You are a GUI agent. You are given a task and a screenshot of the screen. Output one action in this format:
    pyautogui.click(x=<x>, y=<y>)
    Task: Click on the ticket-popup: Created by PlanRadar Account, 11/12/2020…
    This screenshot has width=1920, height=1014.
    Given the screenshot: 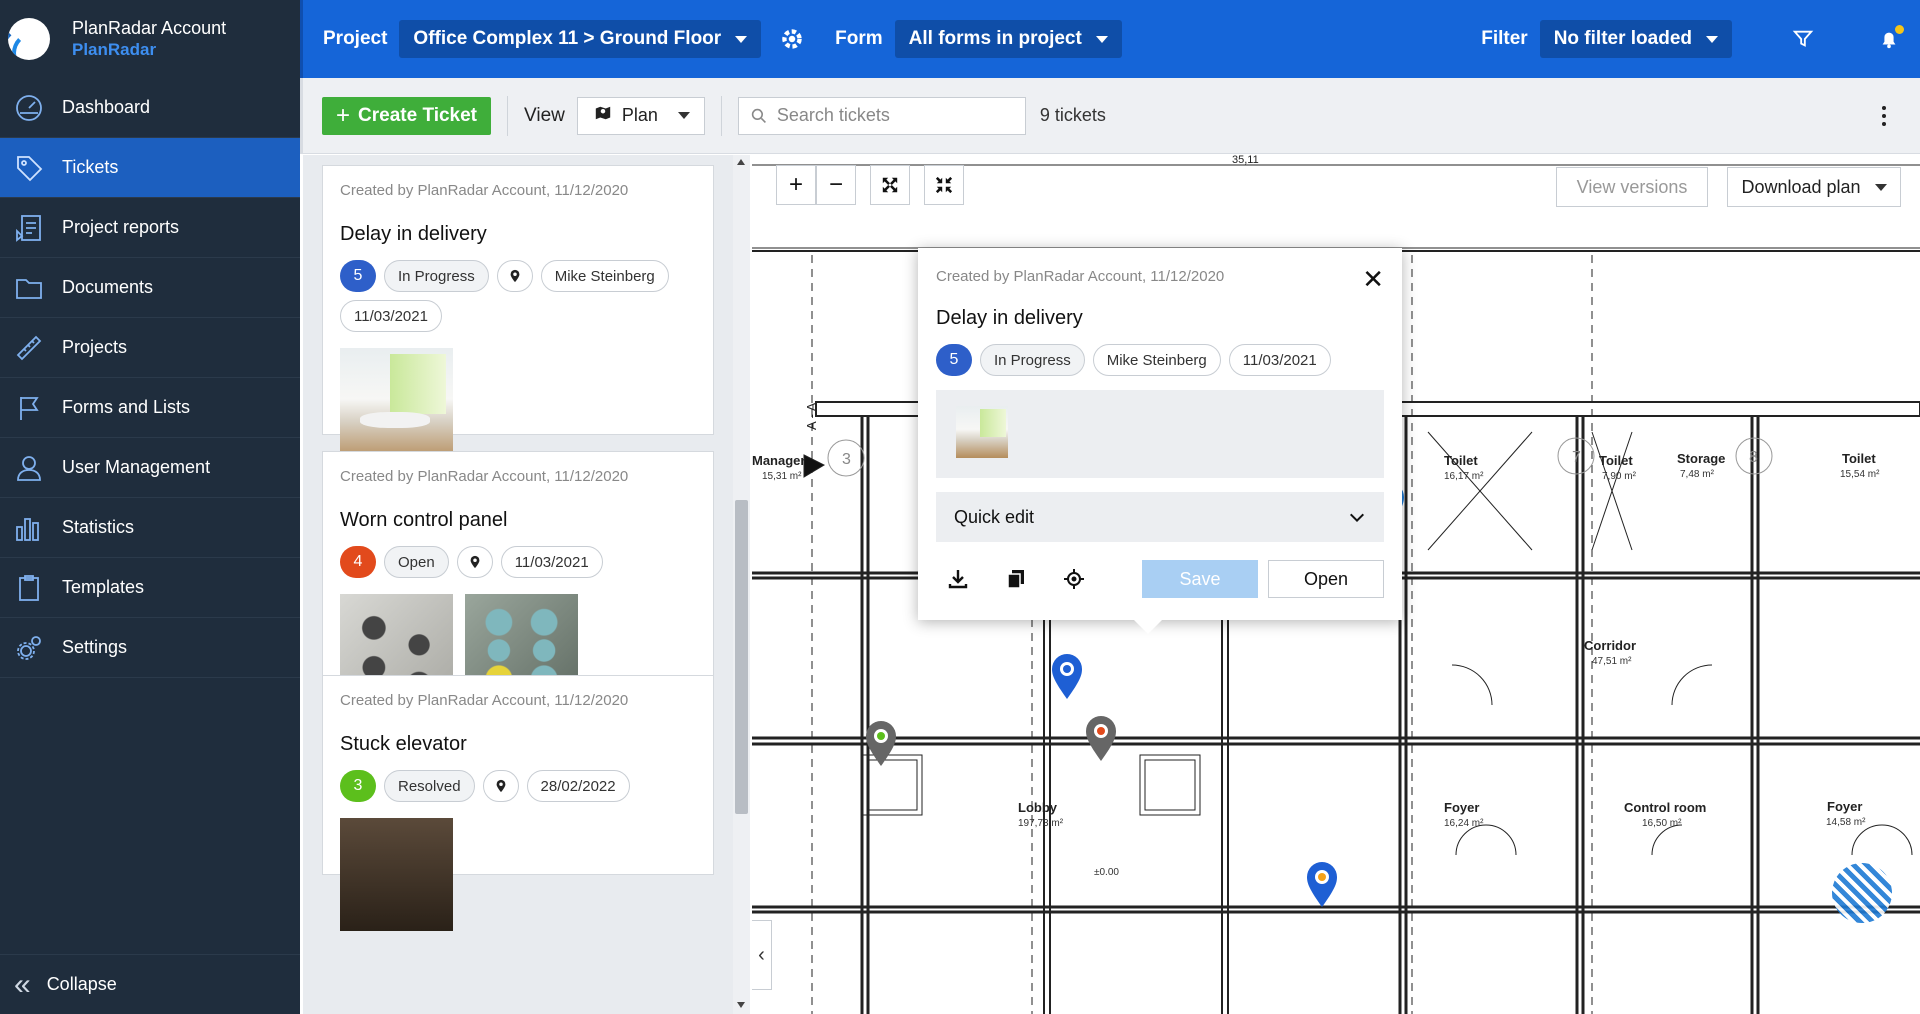 What is the action you would take?
    pyautogui.click(x=1160, y=441)
    